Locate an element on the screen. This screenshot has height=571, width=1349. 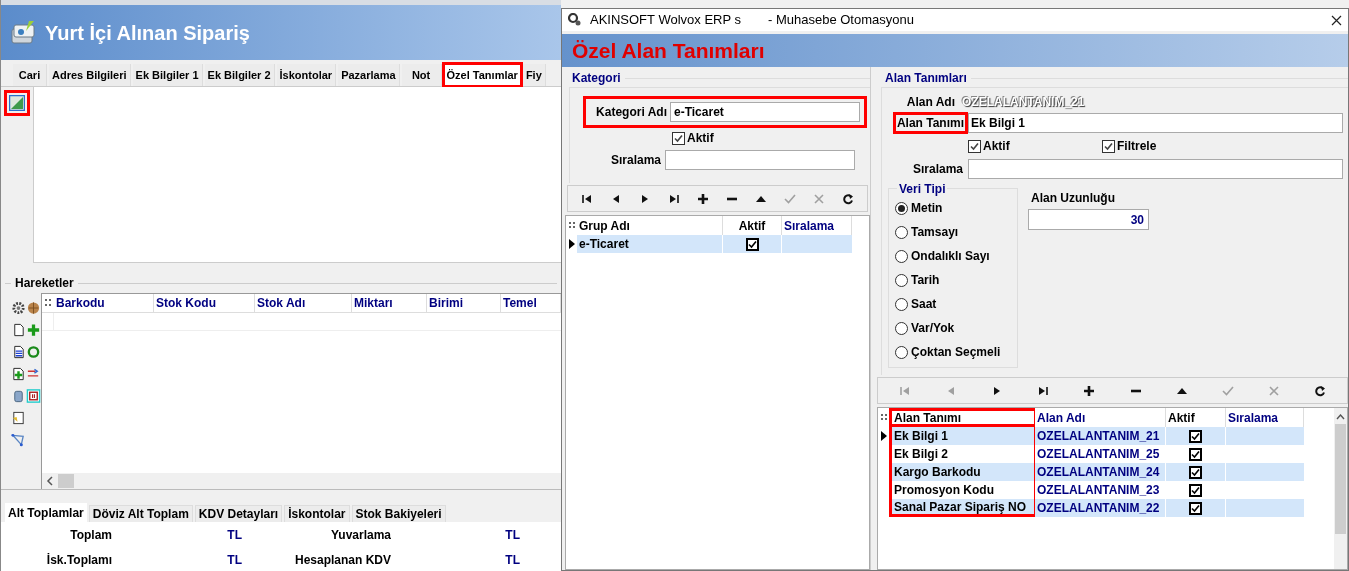
category-name-field: e-Ticaret is located at coordinates (765, 112).